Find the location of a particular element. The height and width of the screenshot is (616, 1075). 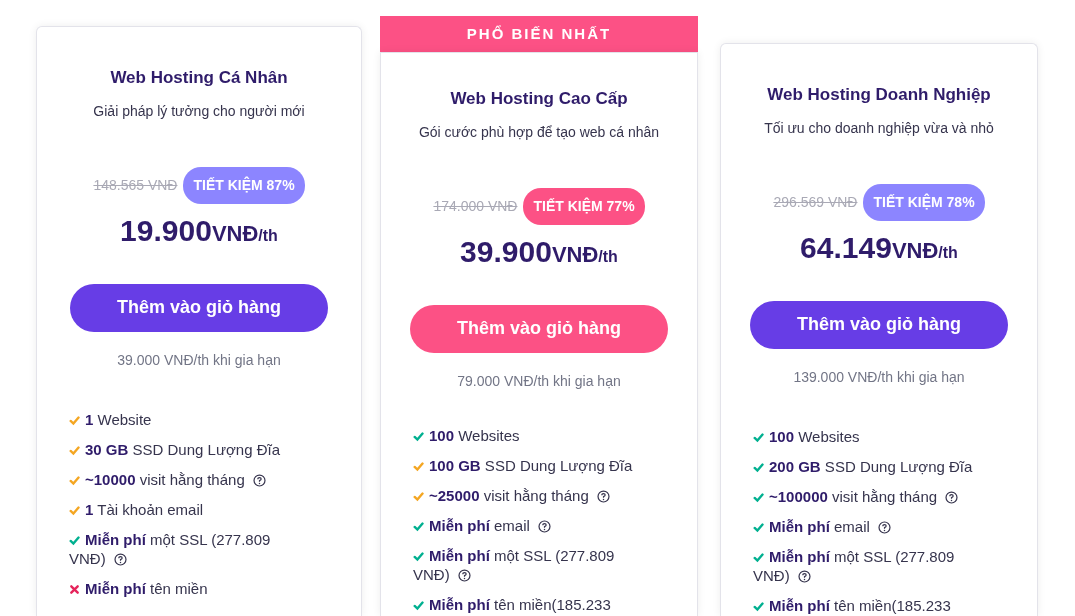

plan-subtitle: Tối ưu cho doanh nghiệp vừa và nhỏ is located at coordinates (879, 128).